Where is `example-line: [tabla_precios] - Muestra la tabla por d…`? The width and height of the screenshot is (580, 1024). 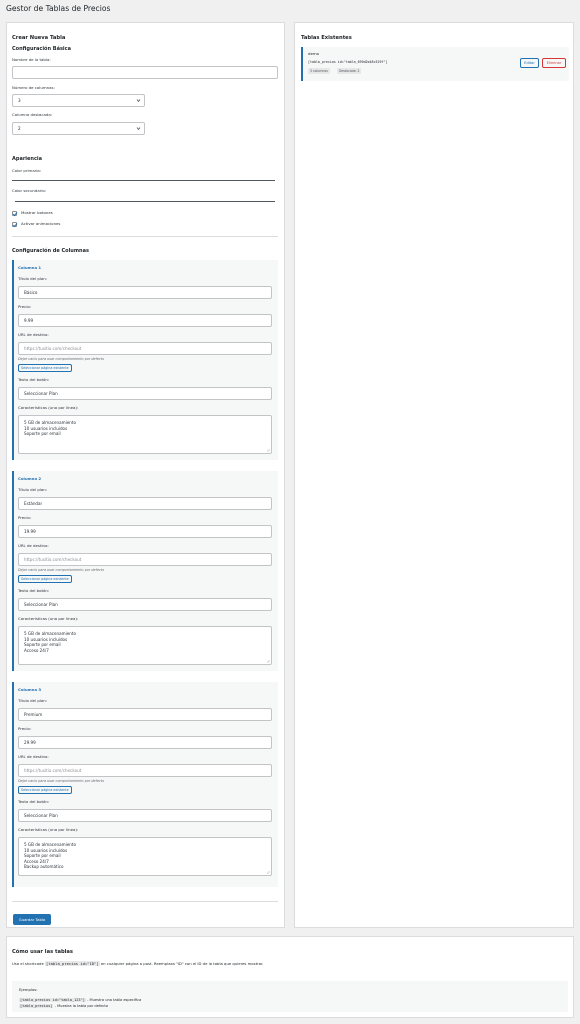 example-line: [tabla_precios] - Muestra la tabla por d… is located at coordinates (63, 1006).